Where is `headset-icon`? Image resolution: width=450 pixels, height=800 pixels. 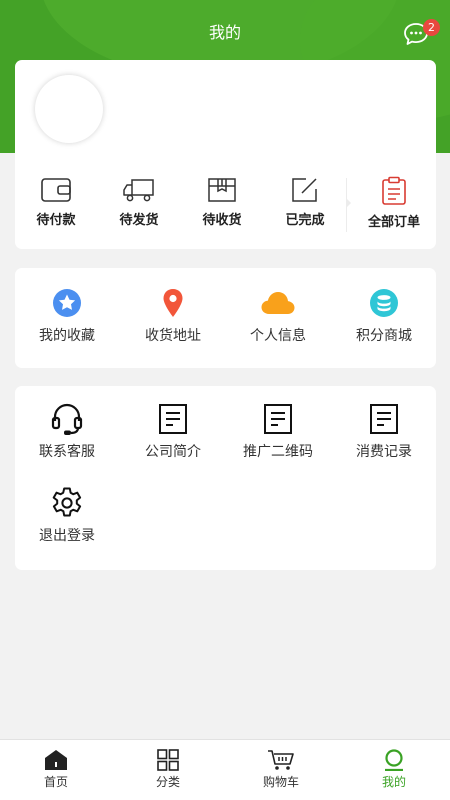 headset-icon is located at coordinates (67, 419).